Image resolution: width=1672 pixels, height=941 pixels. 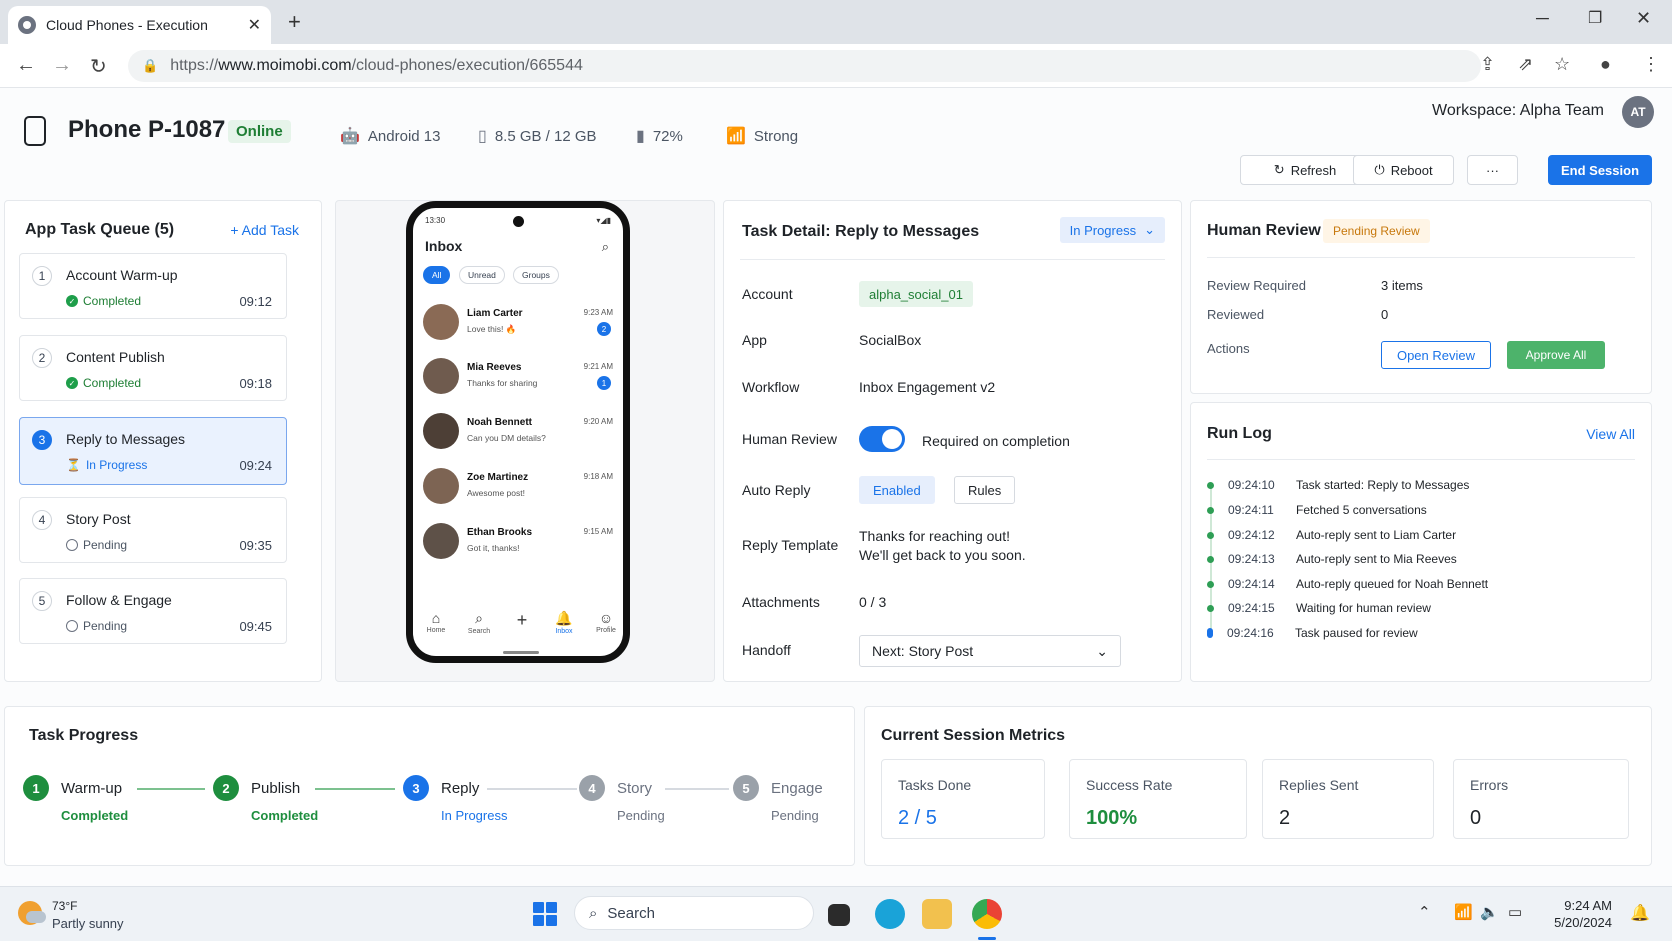 What do you see at coordinates (100, 229) in the screenshot?
I see `queue-title: App Task Queue (5)` at bounding box center [100, 229].